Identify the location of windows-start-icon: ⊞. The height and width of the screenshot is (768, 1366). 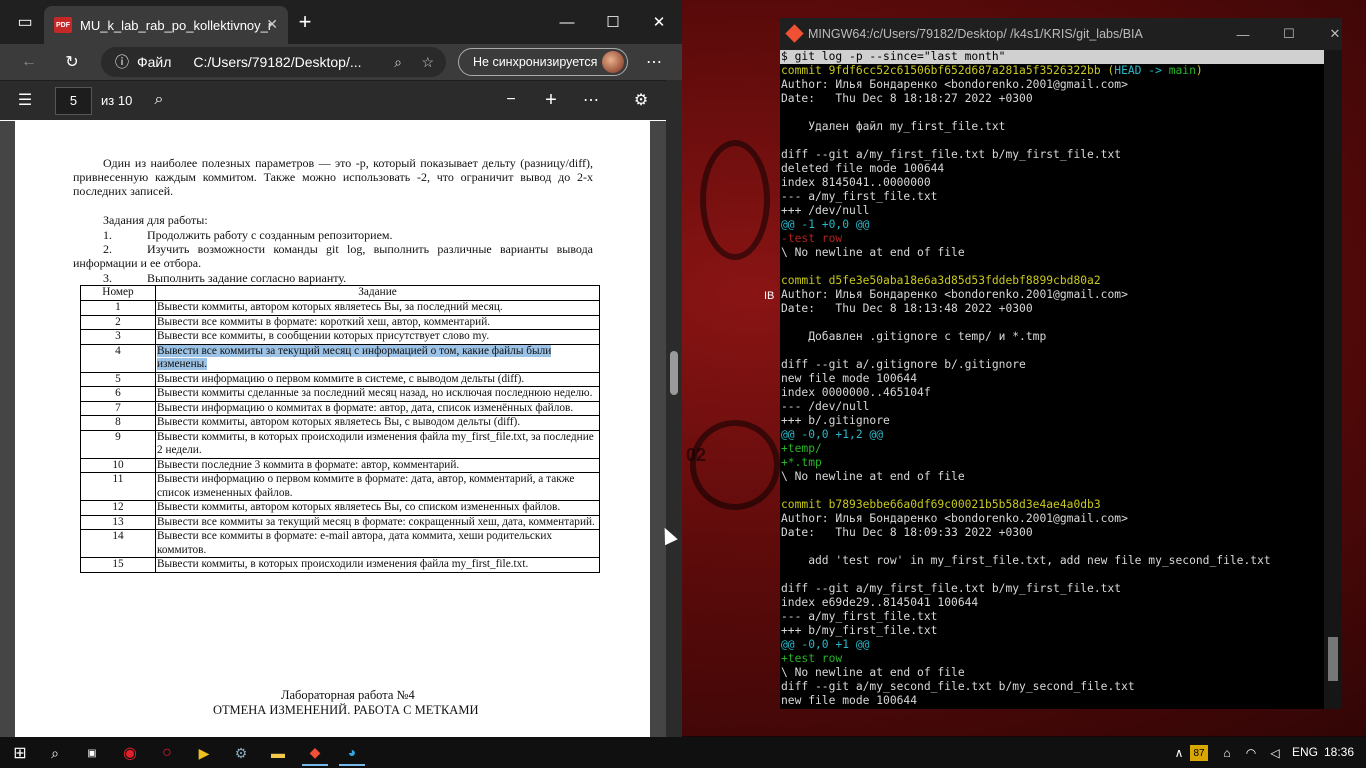
(20, 753).